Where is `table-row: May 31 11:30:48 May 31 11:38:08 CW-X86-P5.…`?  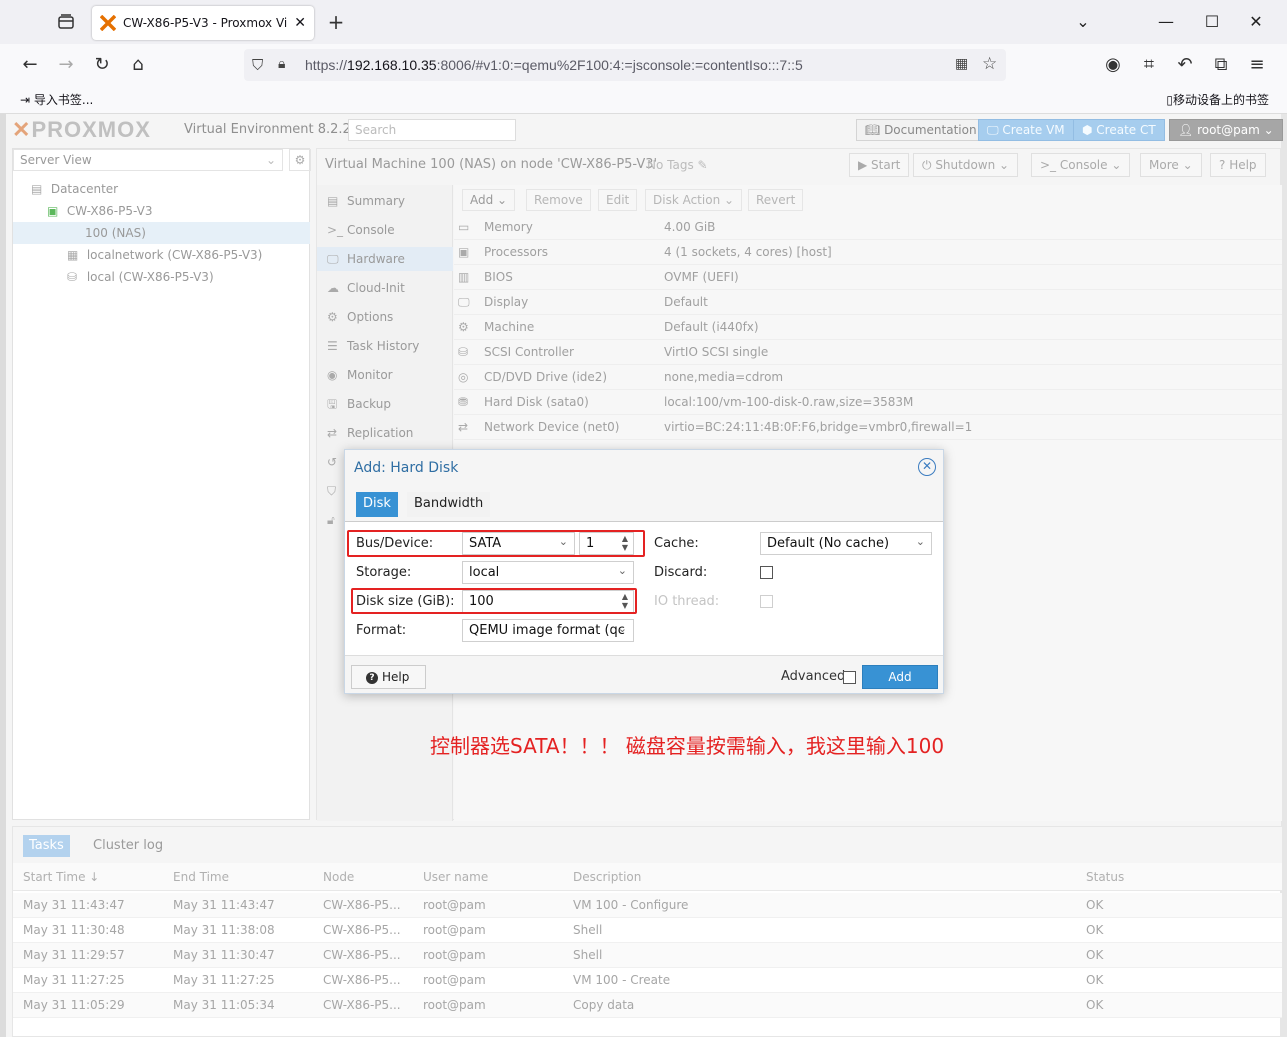 table-row: May 31 11:30:48 May 31 11:38:08 CW-X86-P5.… is located at coordinates (647, 930).